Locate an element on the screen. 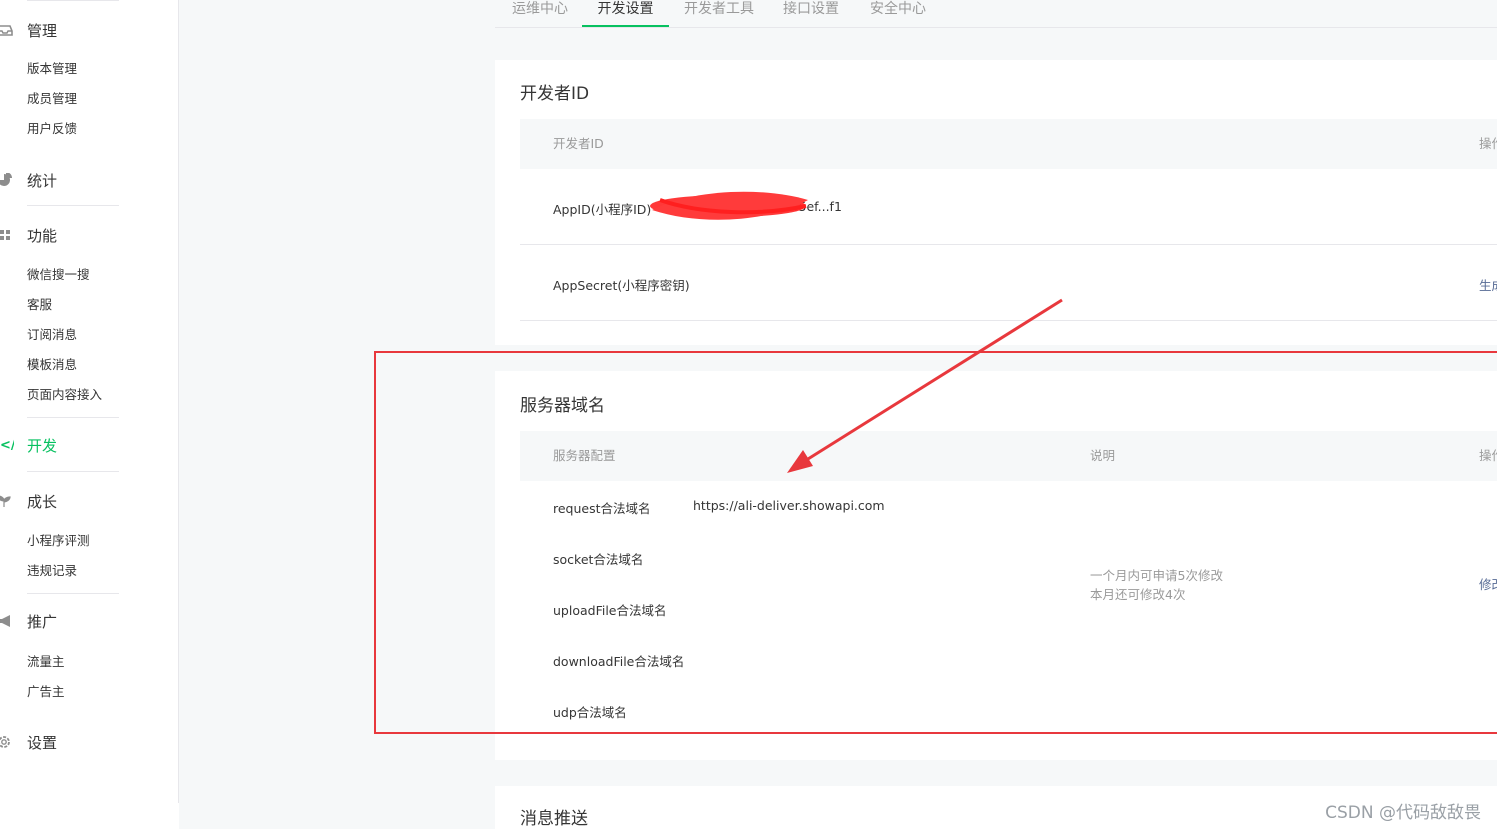 The height and width of the screenshot is (829, 1497). sidebar-item-violations: 违规记录 is located at coordinates (52, 571).